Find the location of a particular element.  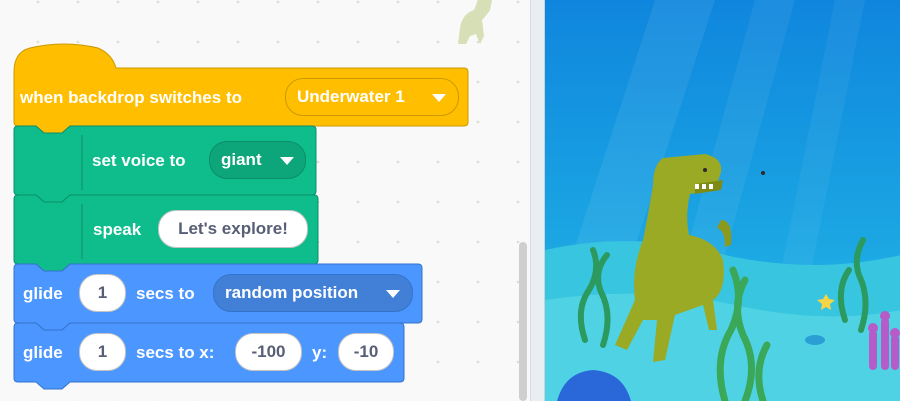

voice-dropdown: giant is located at coordinates (257, 160).